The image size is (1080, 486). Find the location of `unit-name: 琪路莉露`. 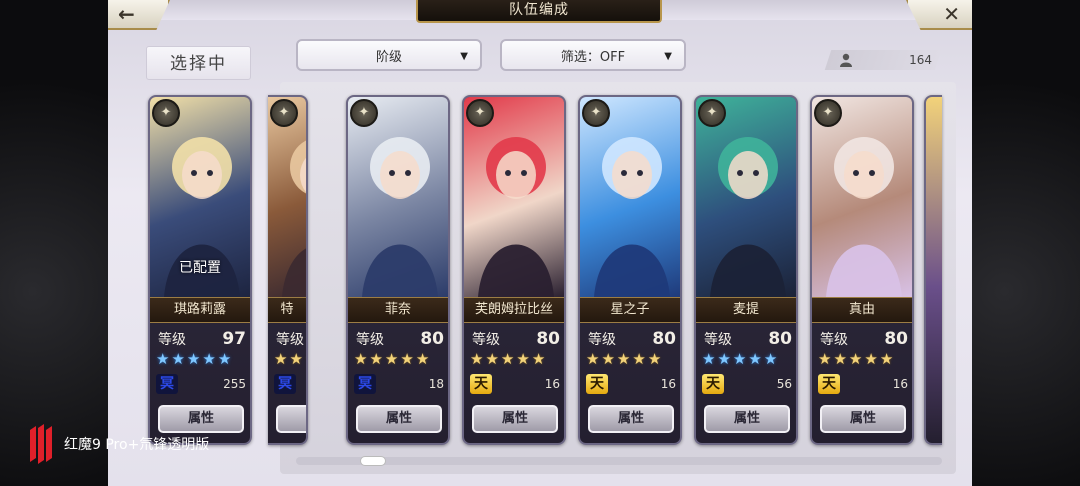

unit-name: 琪路莉露 is located at coordinates (200, 310).